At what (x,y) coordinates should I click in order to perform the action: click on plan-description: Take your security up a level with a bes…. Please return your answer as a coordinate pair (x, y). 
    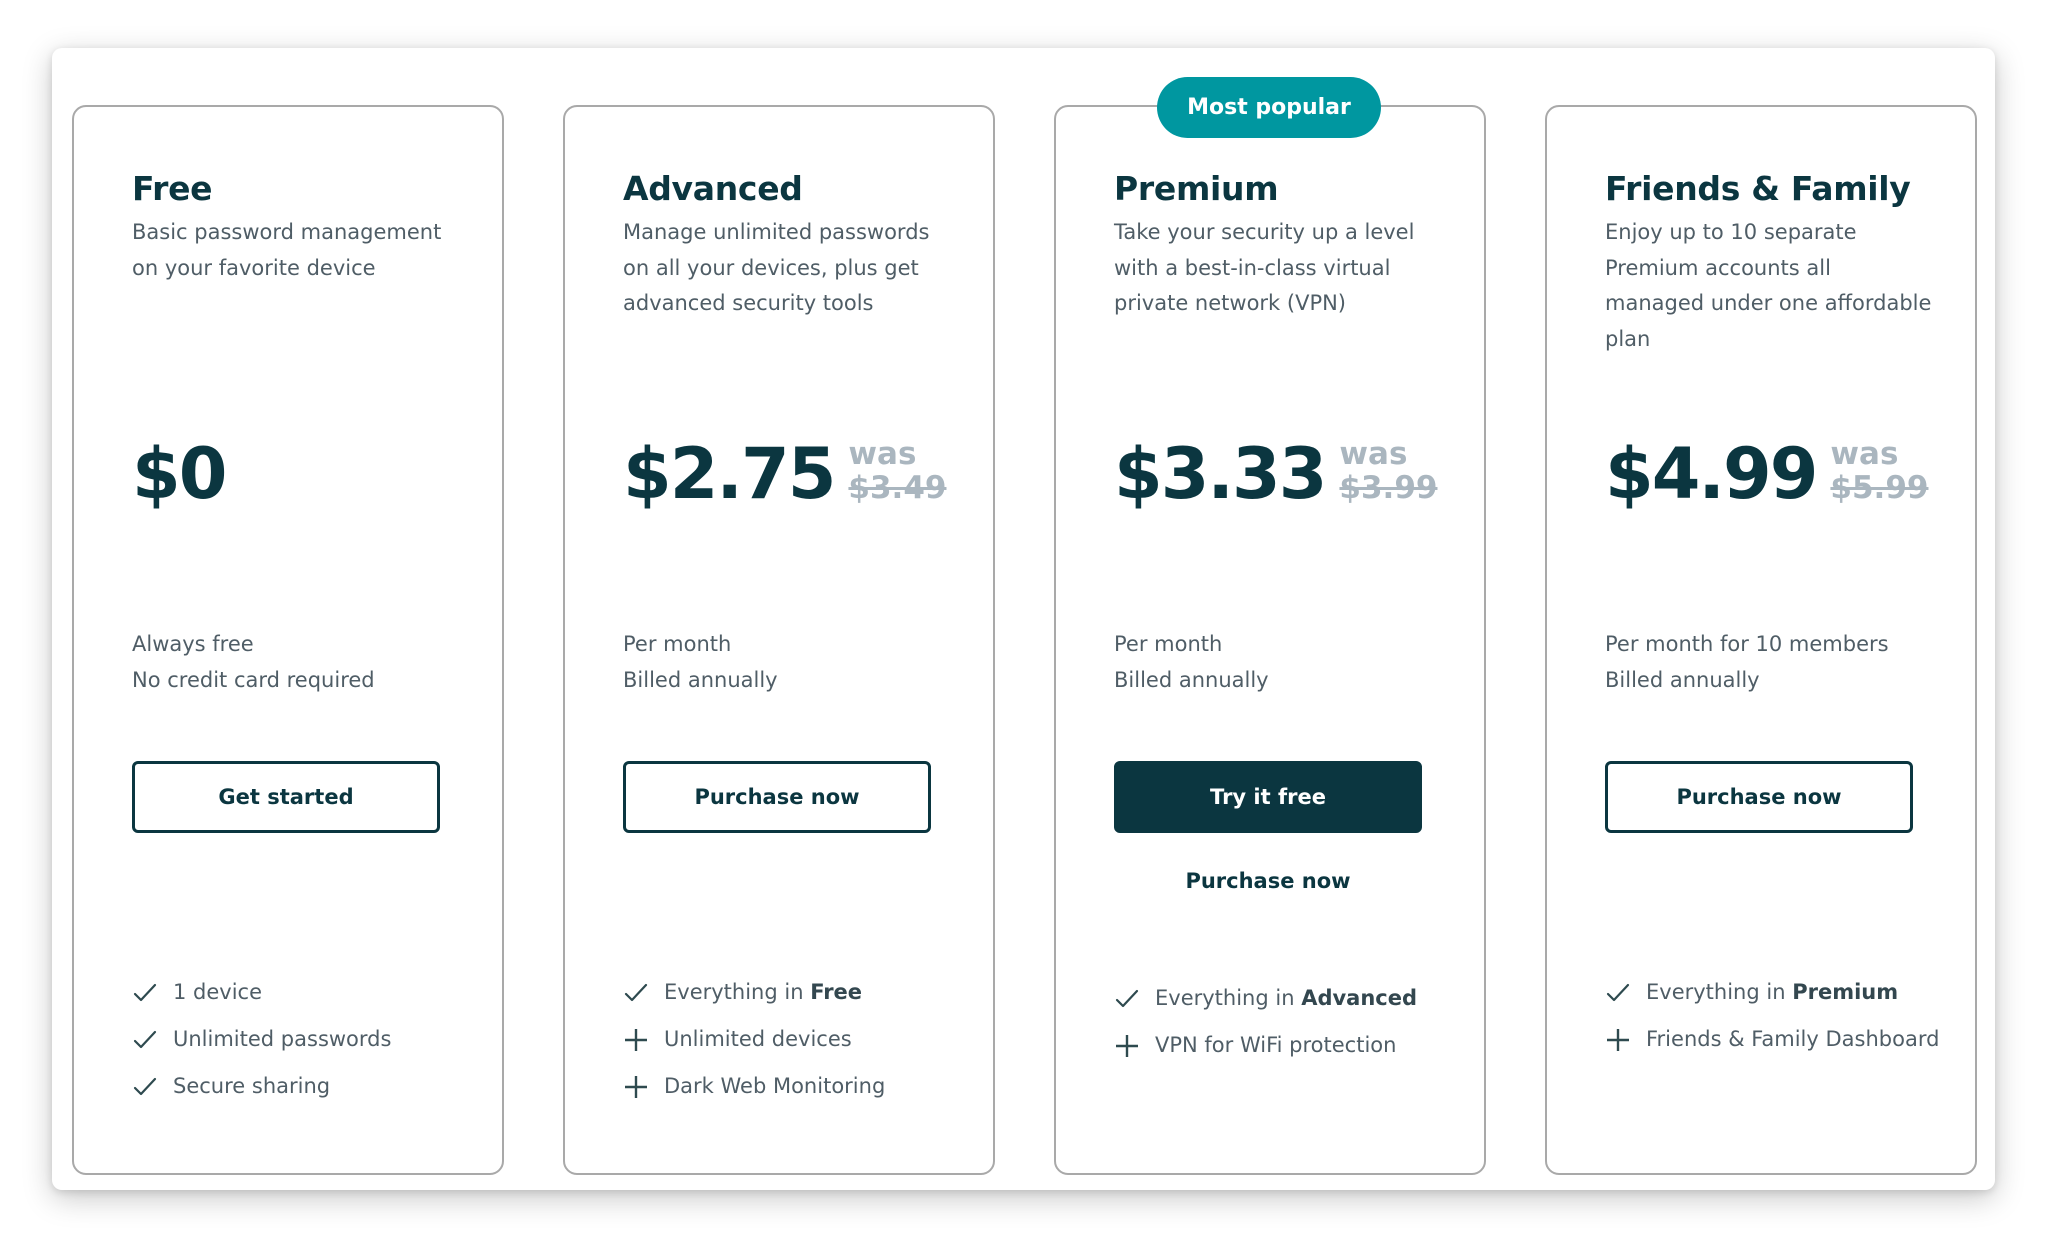
    Looking at the image, I should click on (1264, 267).